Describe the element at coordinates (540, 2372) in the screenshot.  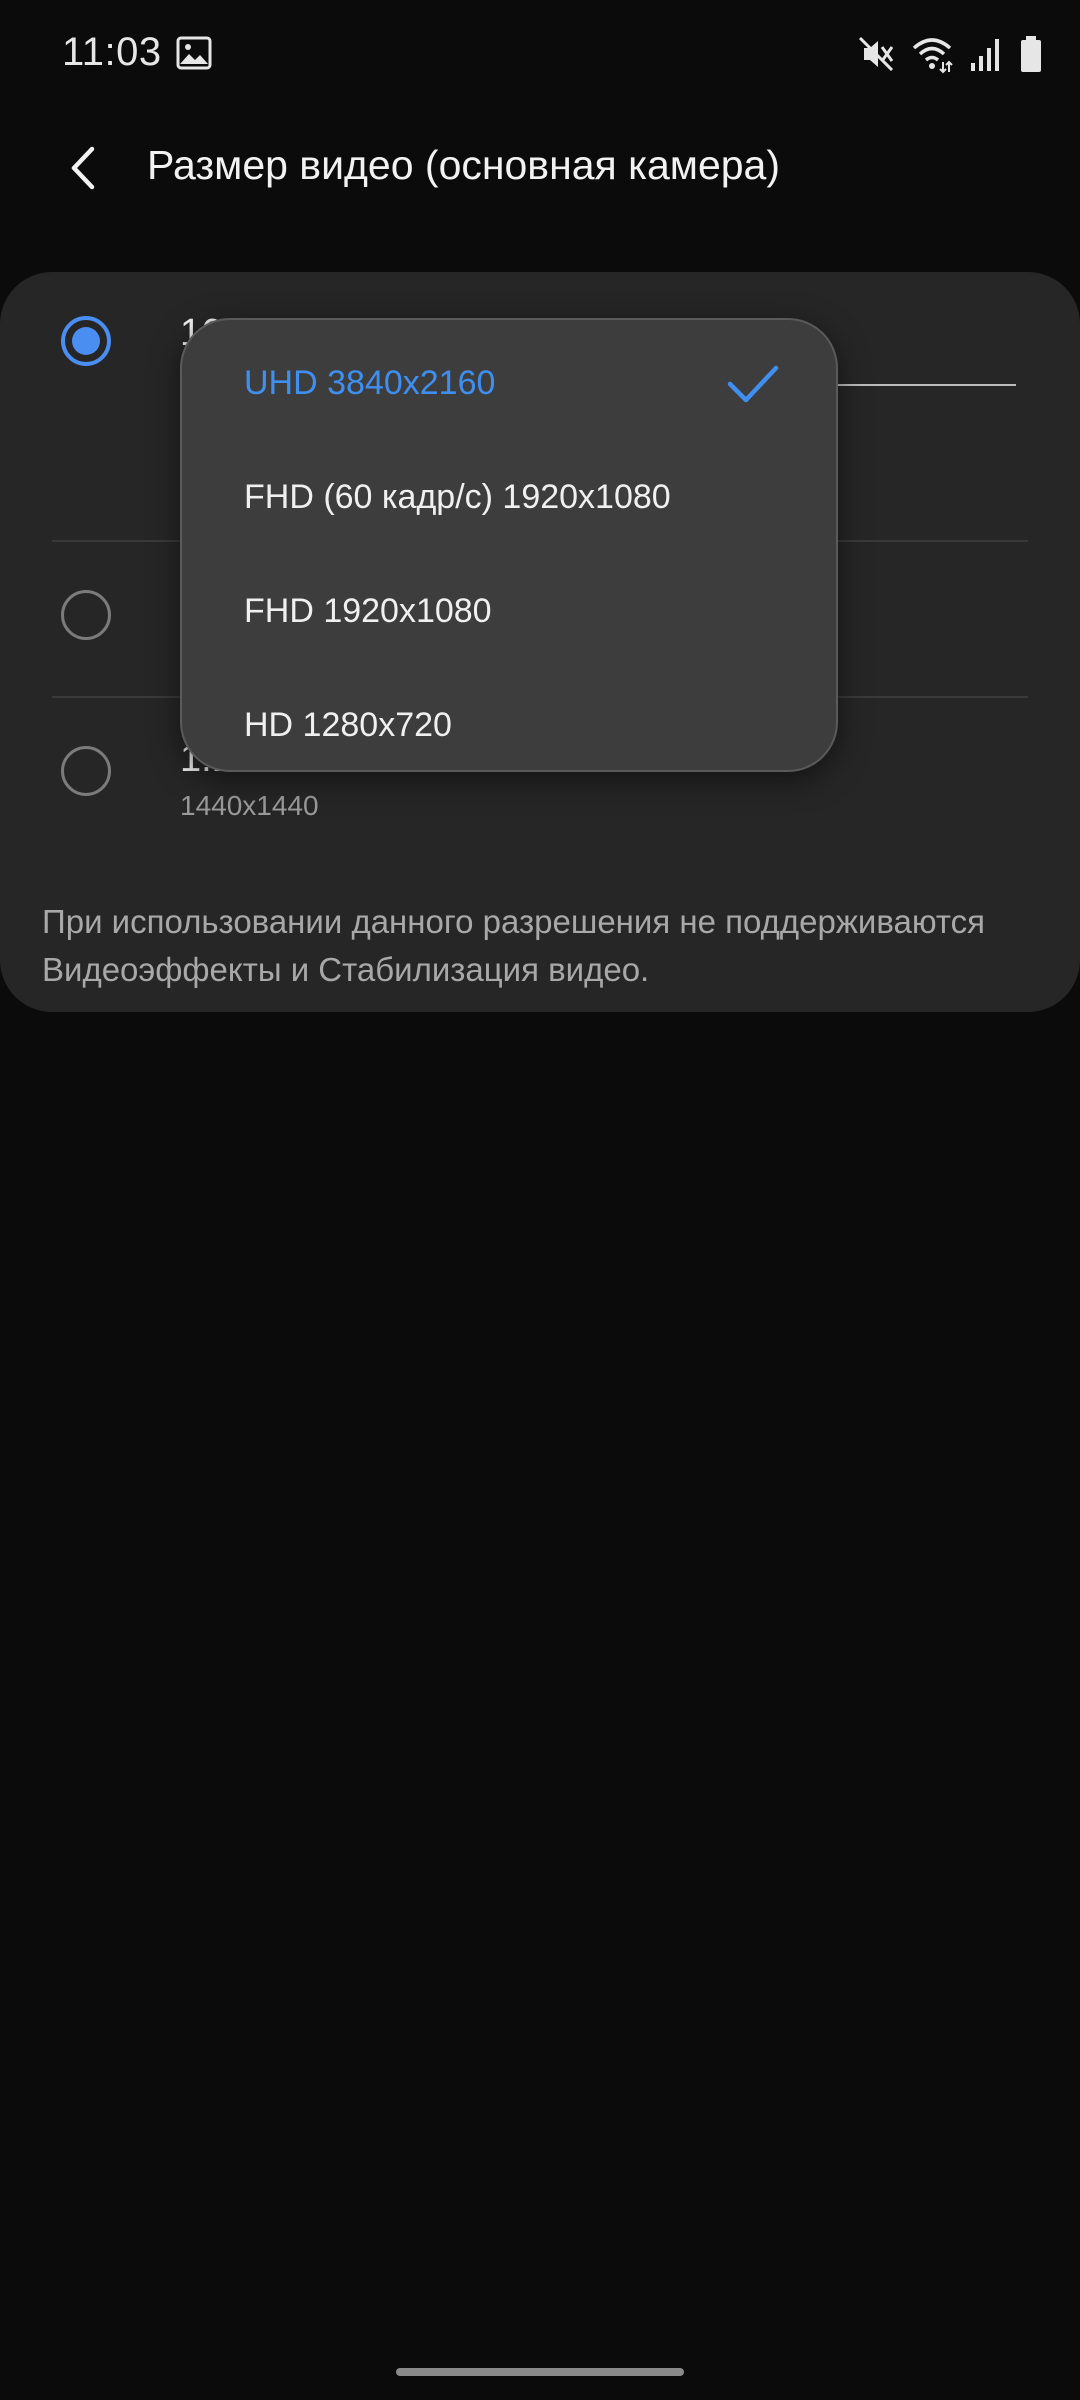
I see `nav-gesture-handle` at that location.